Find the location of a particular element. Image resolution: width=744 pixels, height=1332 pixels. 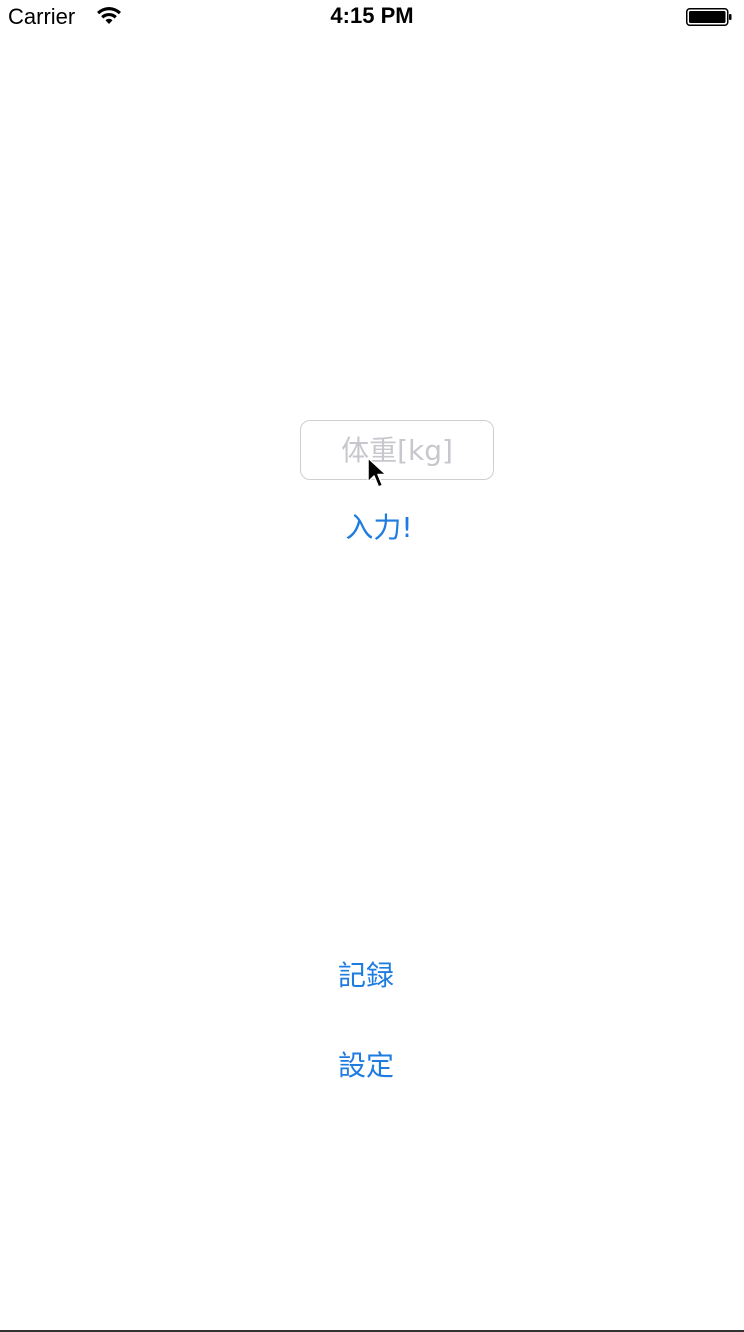

submit-button: 入力! is located at coordinates (379, 526).